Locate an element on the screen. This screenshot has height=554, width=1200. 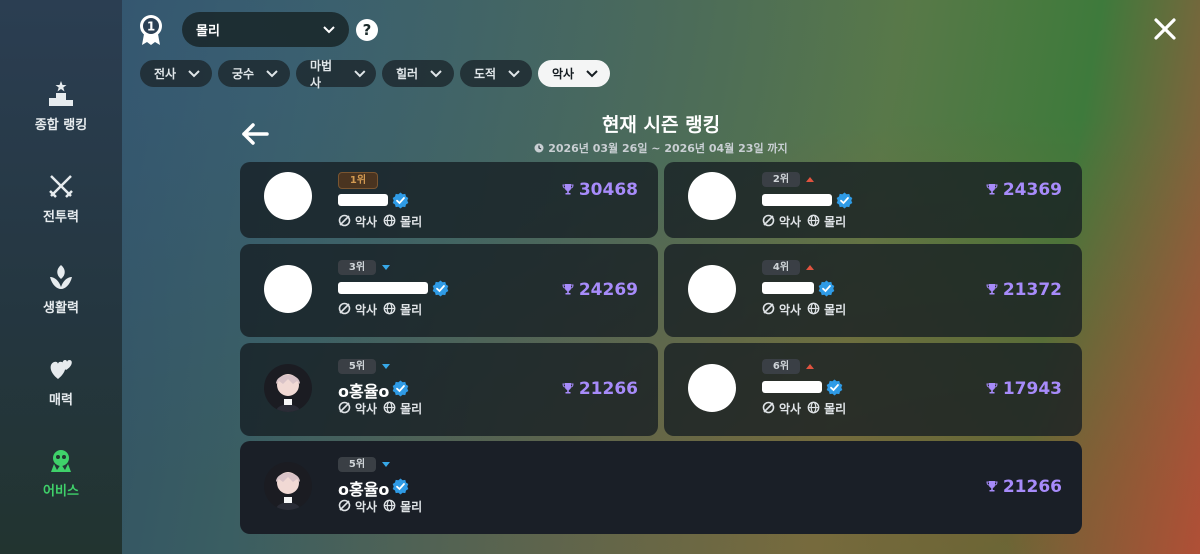
sidebar-item-life: 생활력 is located at coordinates (61, 289).